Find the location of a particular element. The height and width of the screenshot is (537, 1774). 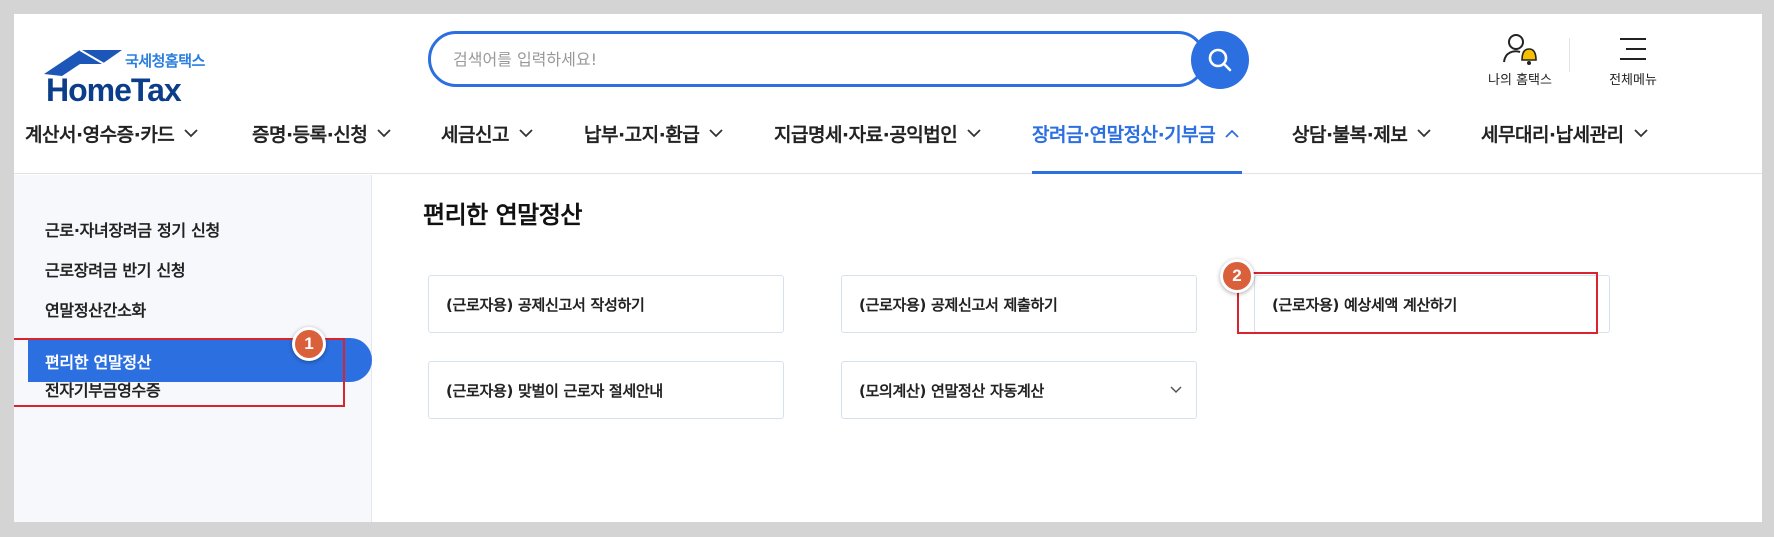

search-input is located at coordinates (783, 59).